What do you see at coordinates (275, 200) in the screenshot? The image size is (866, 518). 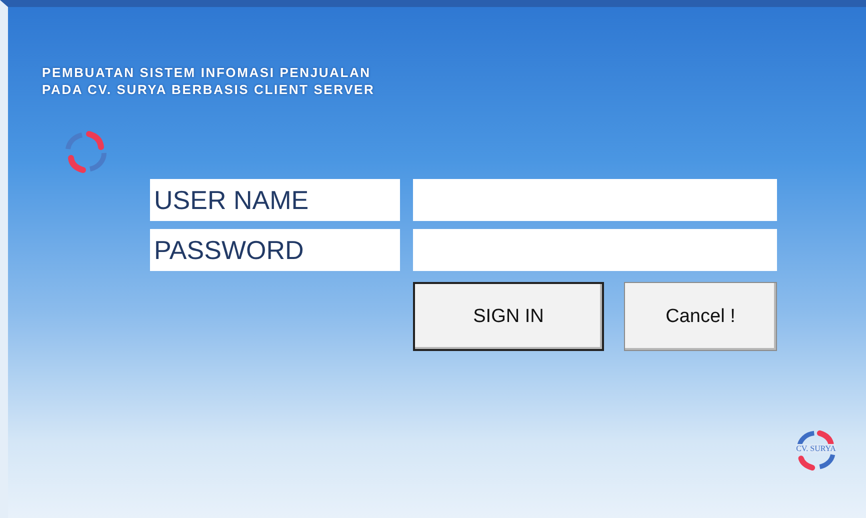 I see `field-label: USER NAME` at bounding box center [275, 200].